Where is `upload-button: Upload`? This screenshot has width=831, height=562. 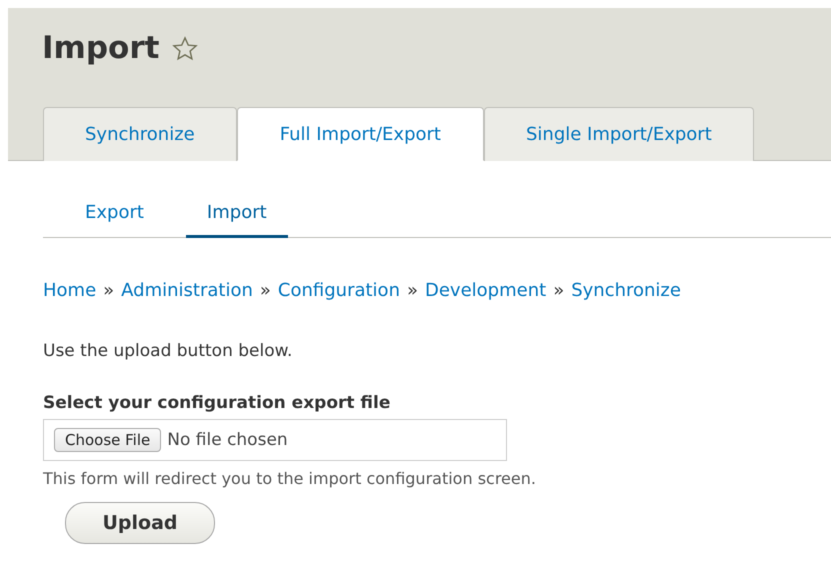
upload-button: Upload is located at coordinates (140, 523).